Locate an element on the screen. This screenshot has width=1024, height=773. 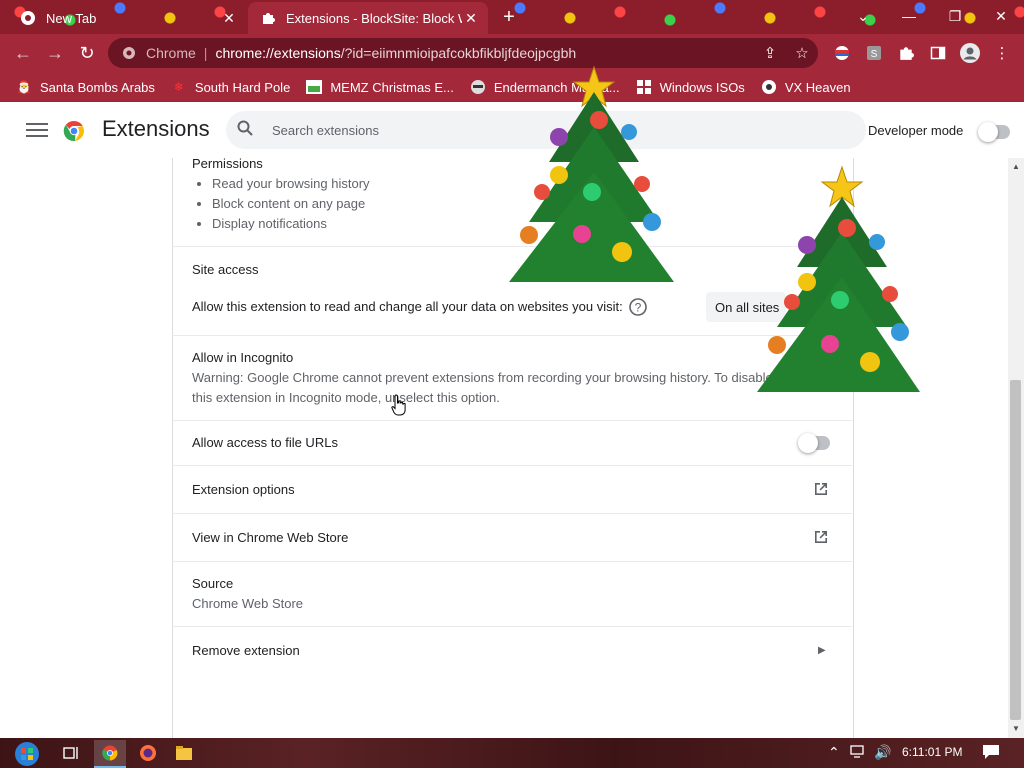
tab-extensions: Extensions - BlockSite: Block Websites ✕ is located at coordinates (368, 18).